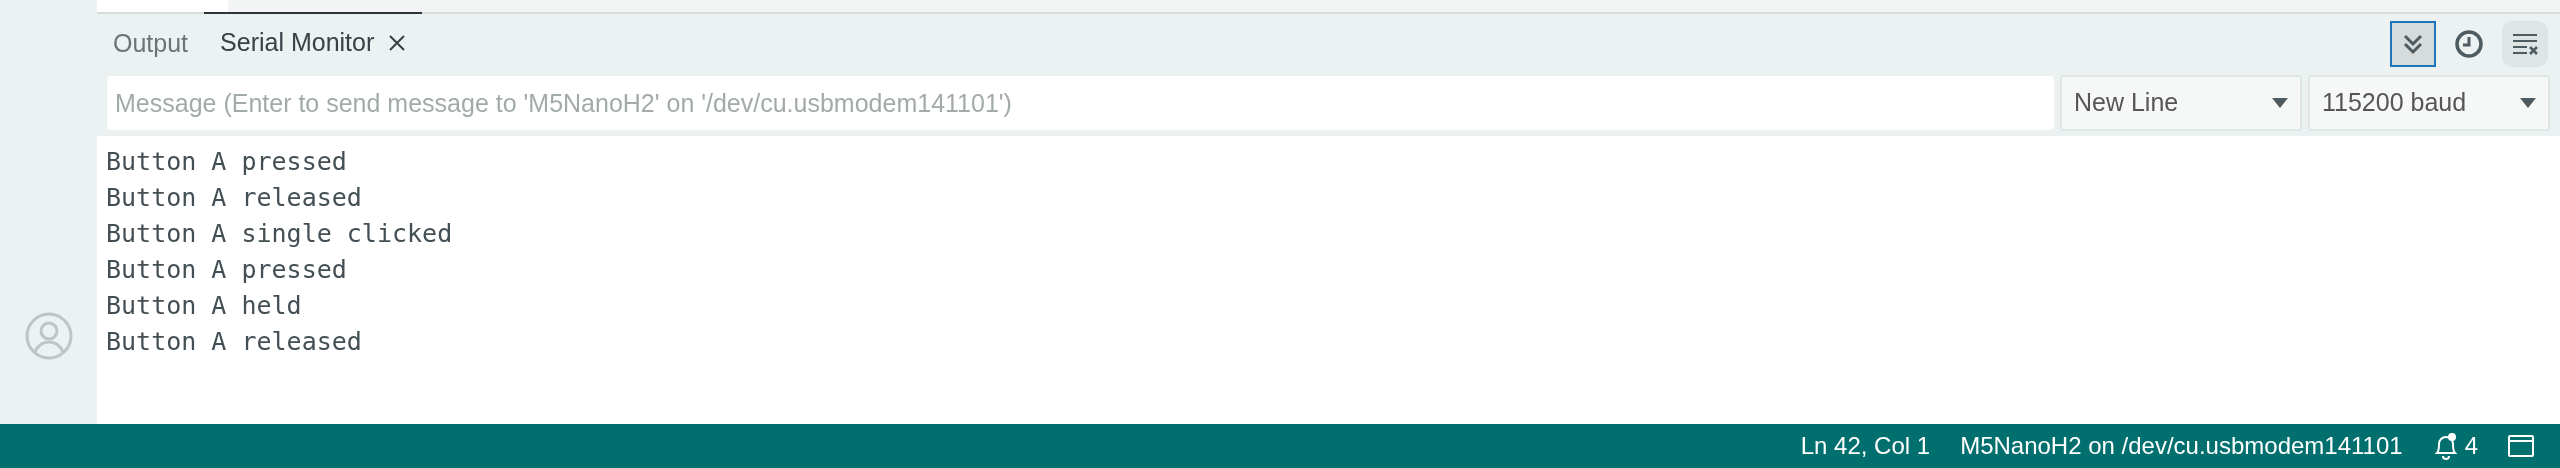 The width and height of the screenshot is (2560, 468). I want to click on panel-layout-icon, so click(2521, 446).